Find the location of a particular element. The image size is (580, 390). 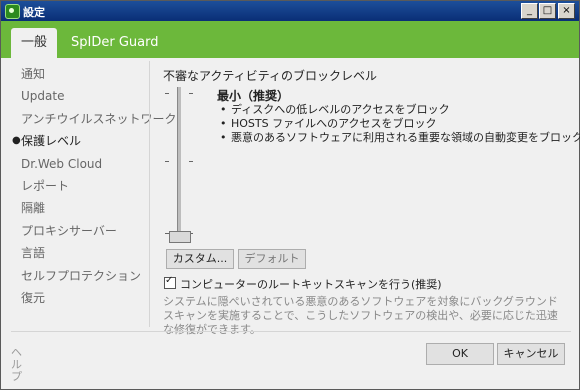

protection-level-slider is located at coordinates (181, 165).